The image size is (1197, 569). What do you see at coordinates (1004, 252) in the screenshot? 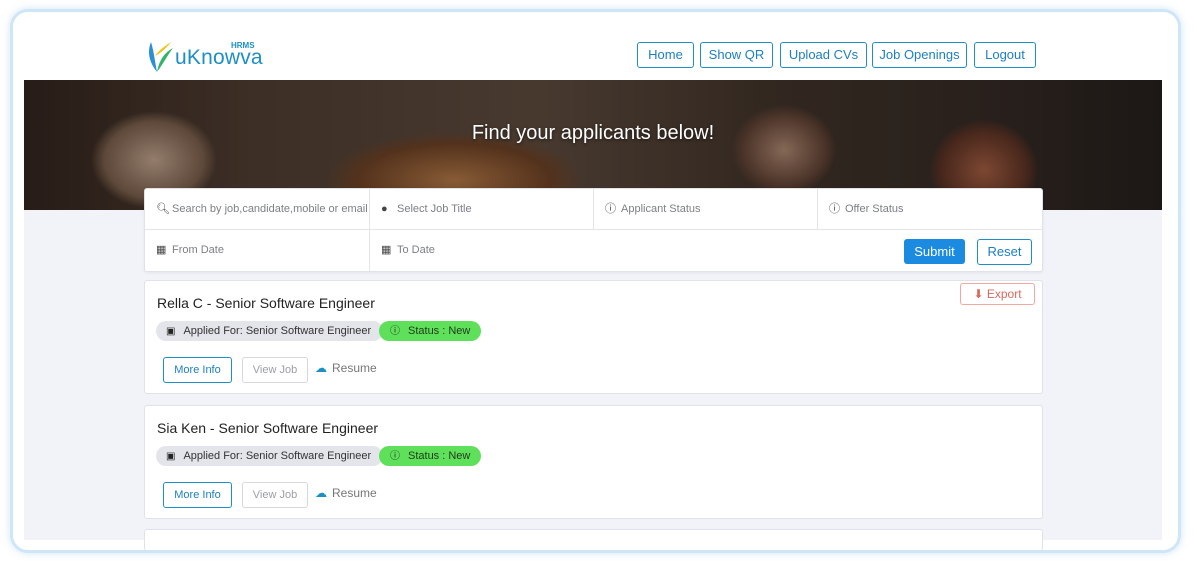
I see `reset-button: Reset` at bounding box center [1004, 252].